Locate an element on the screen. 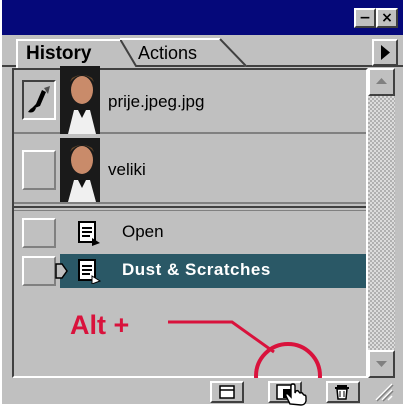  trash-icon is located at coordinates (342, 392).